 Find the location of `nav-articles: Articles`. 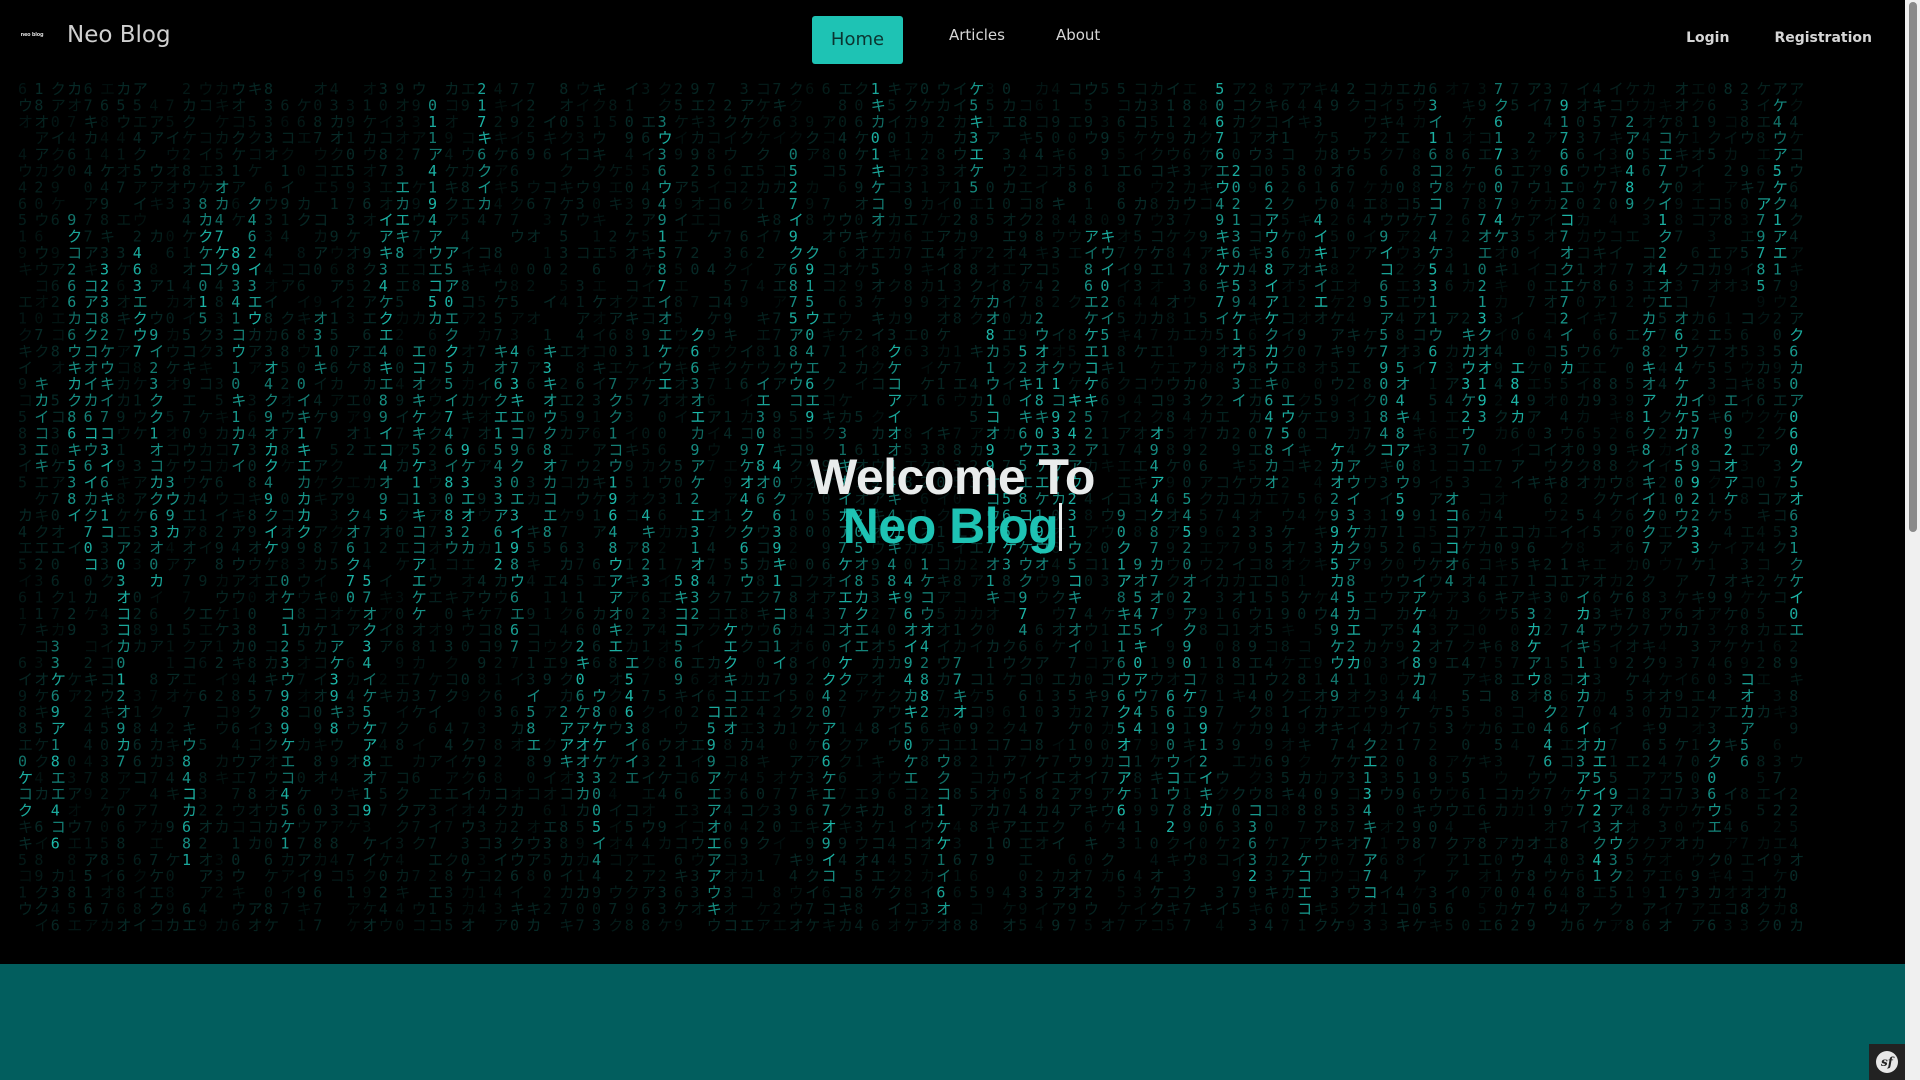

nav-articles: Articles is located at coordinates (977, 35).